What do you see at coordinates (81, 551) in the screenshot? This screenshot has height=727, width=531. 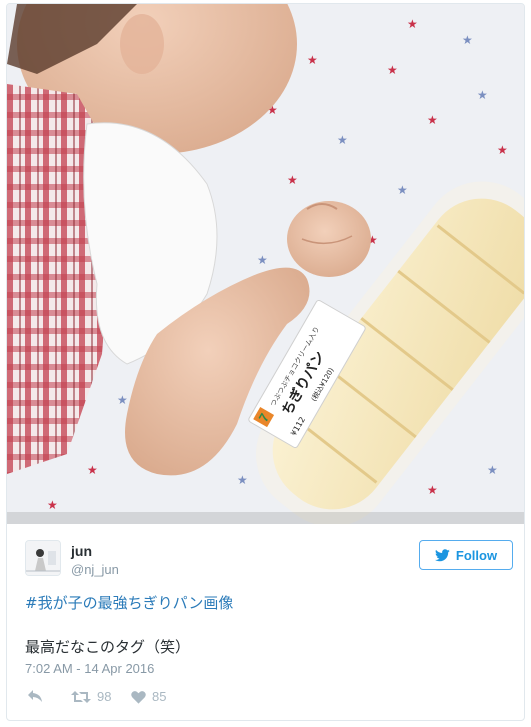 I see `author-name: jun` at bounding box center [81, 551].